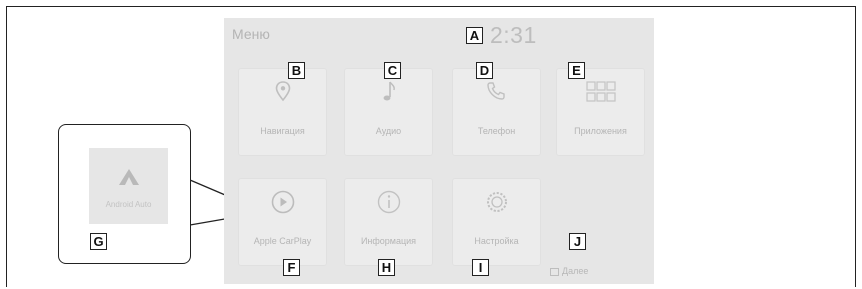 This screenshot has width=862, height=289. What do you see at coordinates (388, 241) in the screenshot?
I see `tile-label: Информация` at bounding box center [388, 241].